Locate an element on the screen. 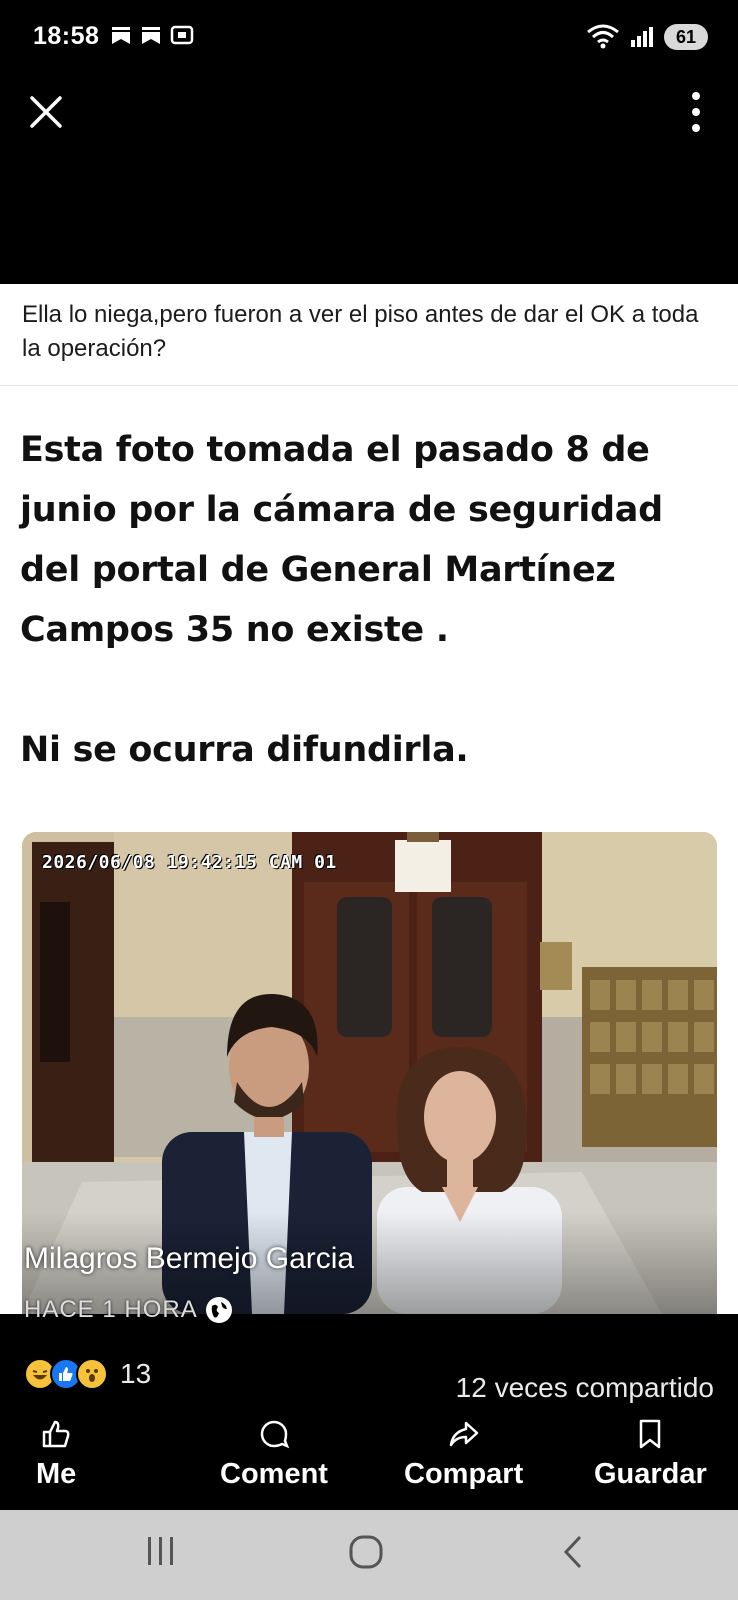 The image size is (738, 1600). status-notification-icons is located at coordinates (152, 35).